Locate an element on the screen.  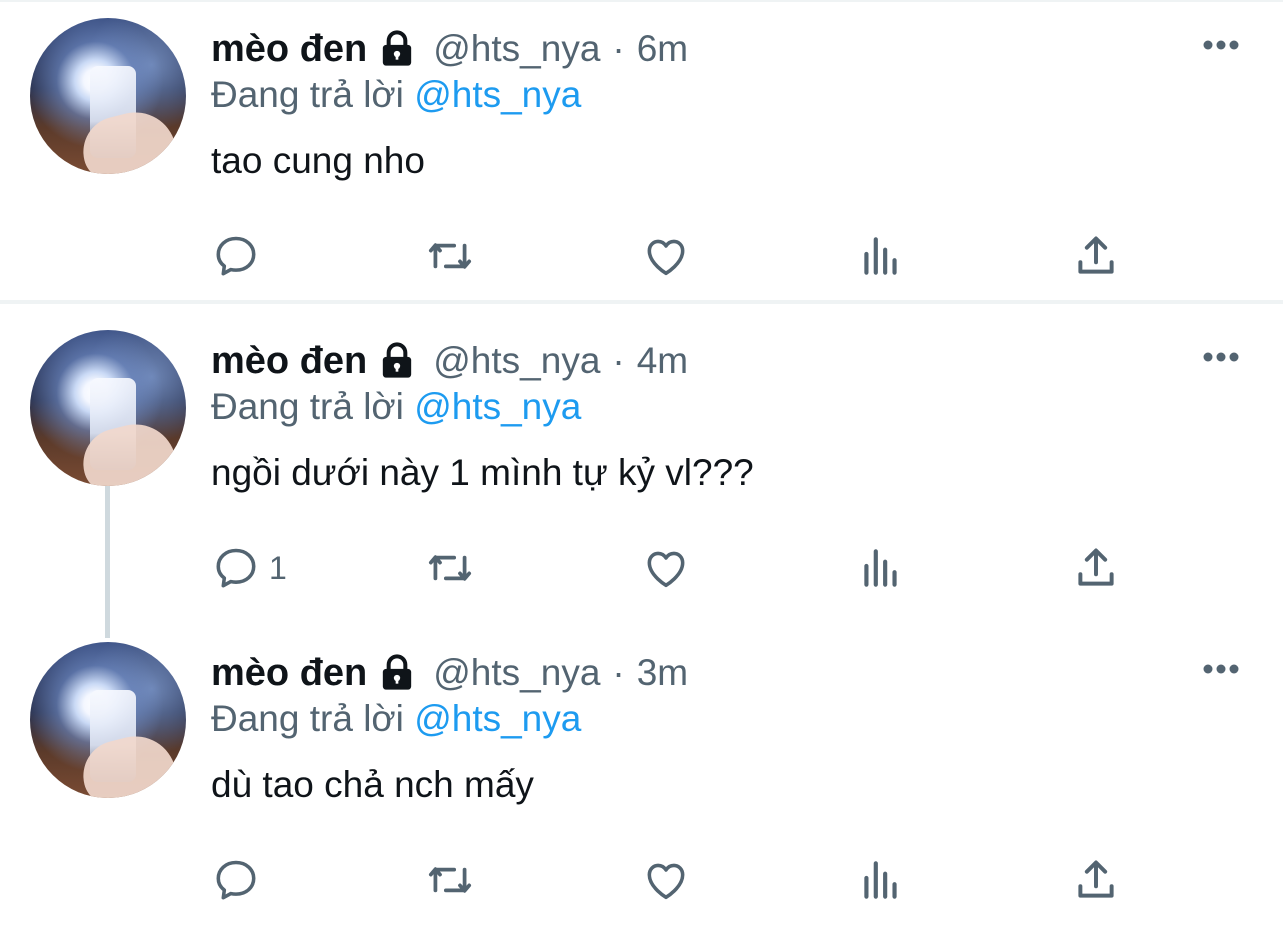
tweet-header: mèo đen @hts_nya · 4m is located at coordinates (449, 361).